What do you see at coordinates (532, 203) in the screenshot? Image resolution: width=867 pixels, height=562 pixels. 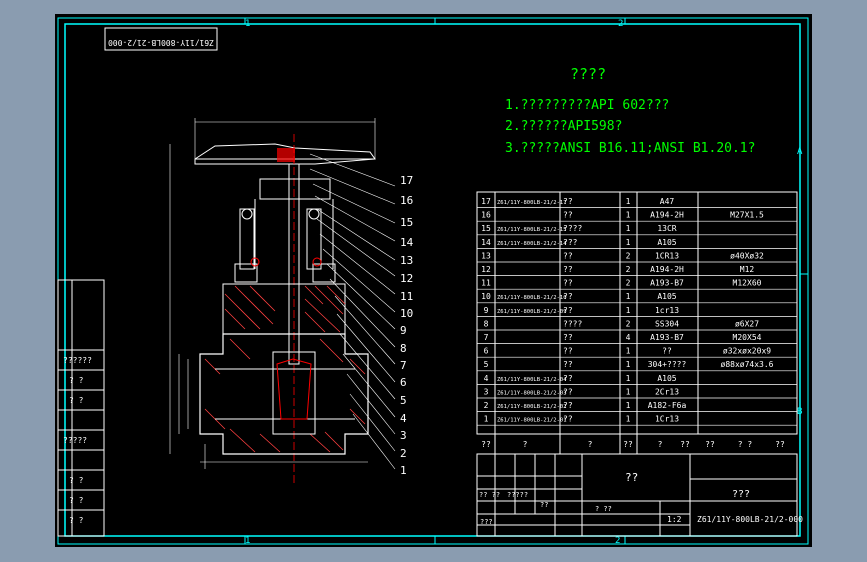 I see `bom-cell-code: Z61/11Y-800LB-21/2-17` at bounding box center [532, 203].